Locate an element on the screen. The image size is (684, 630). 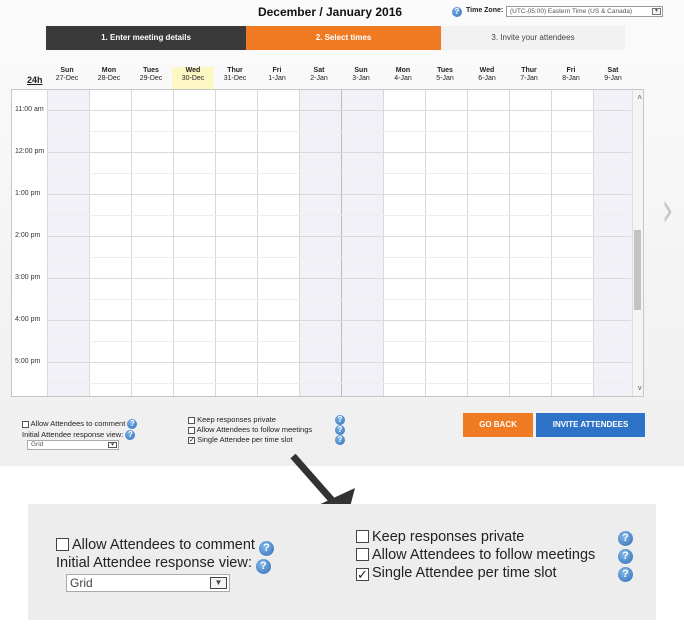
scroll-down-icon: ˅ is located at coordinates (639, 388).